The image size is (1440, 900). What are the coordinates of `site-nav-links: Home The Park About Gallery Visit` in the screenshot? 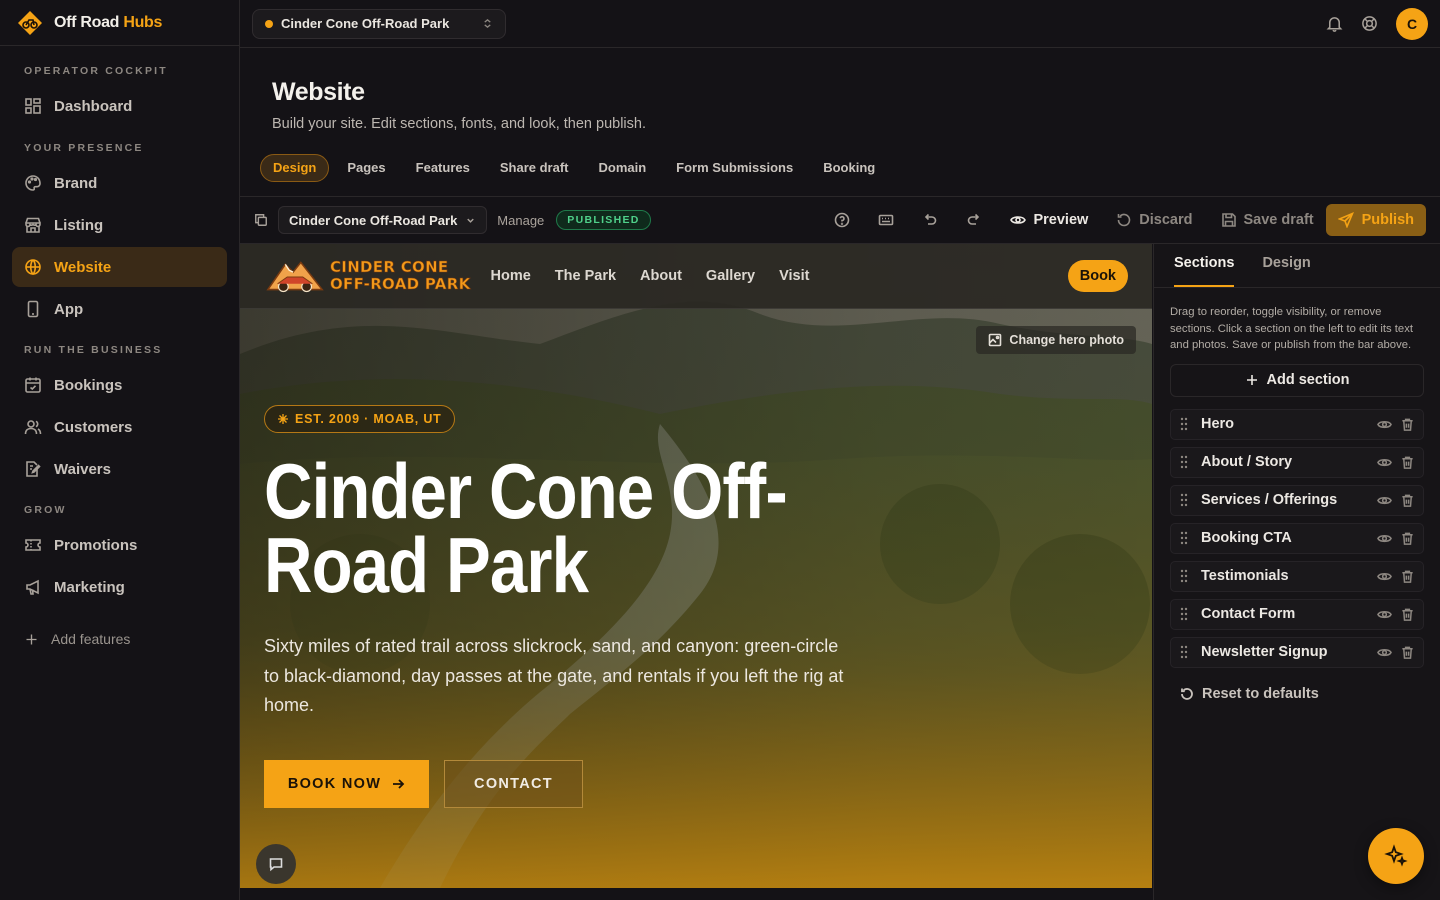 It's located at (650, 276).